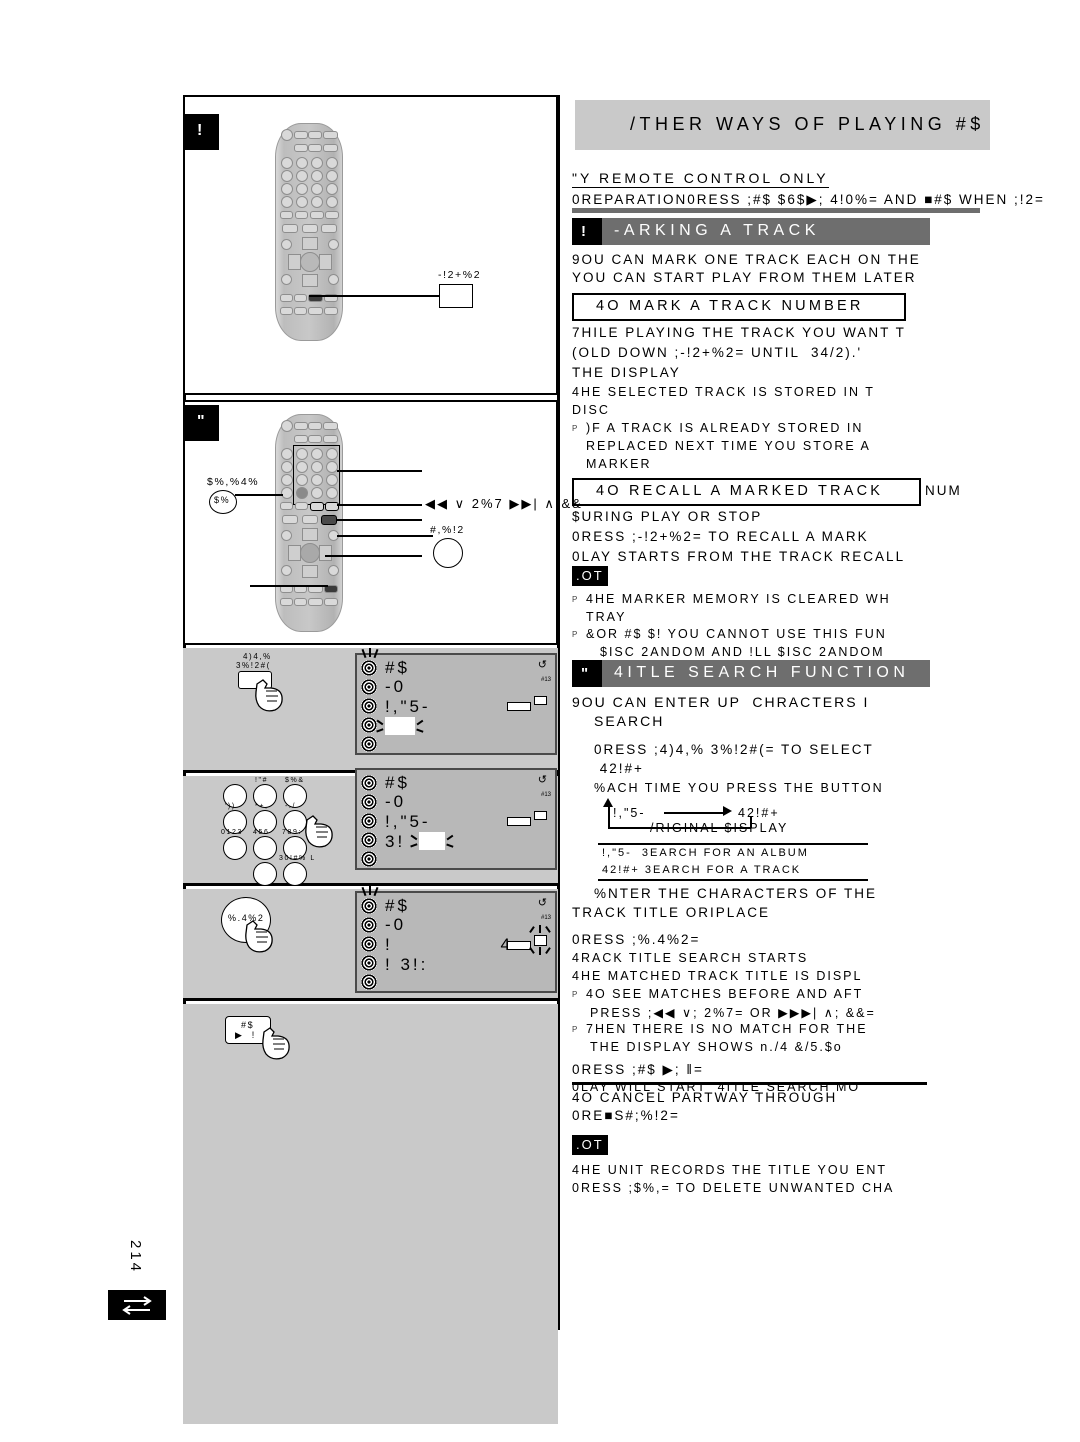 The image size is (1080, 1442). What do you see at coordinates (310, 553) in the screenshot?
I see `remote-enter-button` at bounding box center [310, 553].